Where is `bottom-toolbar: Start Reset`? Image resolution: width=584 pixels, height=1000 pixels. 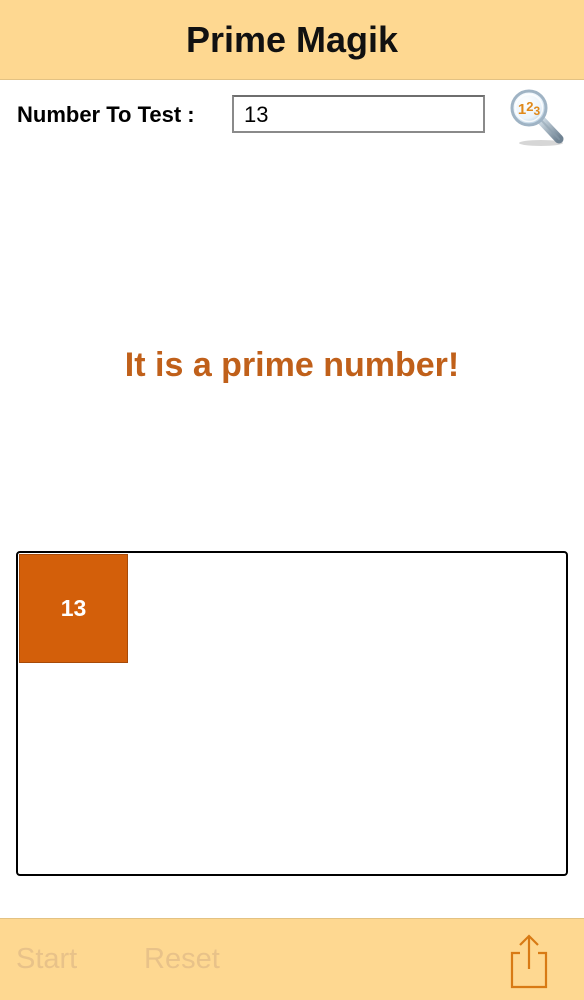 bottom-toolbar: Start Reset is located at coordinates (292, 959).